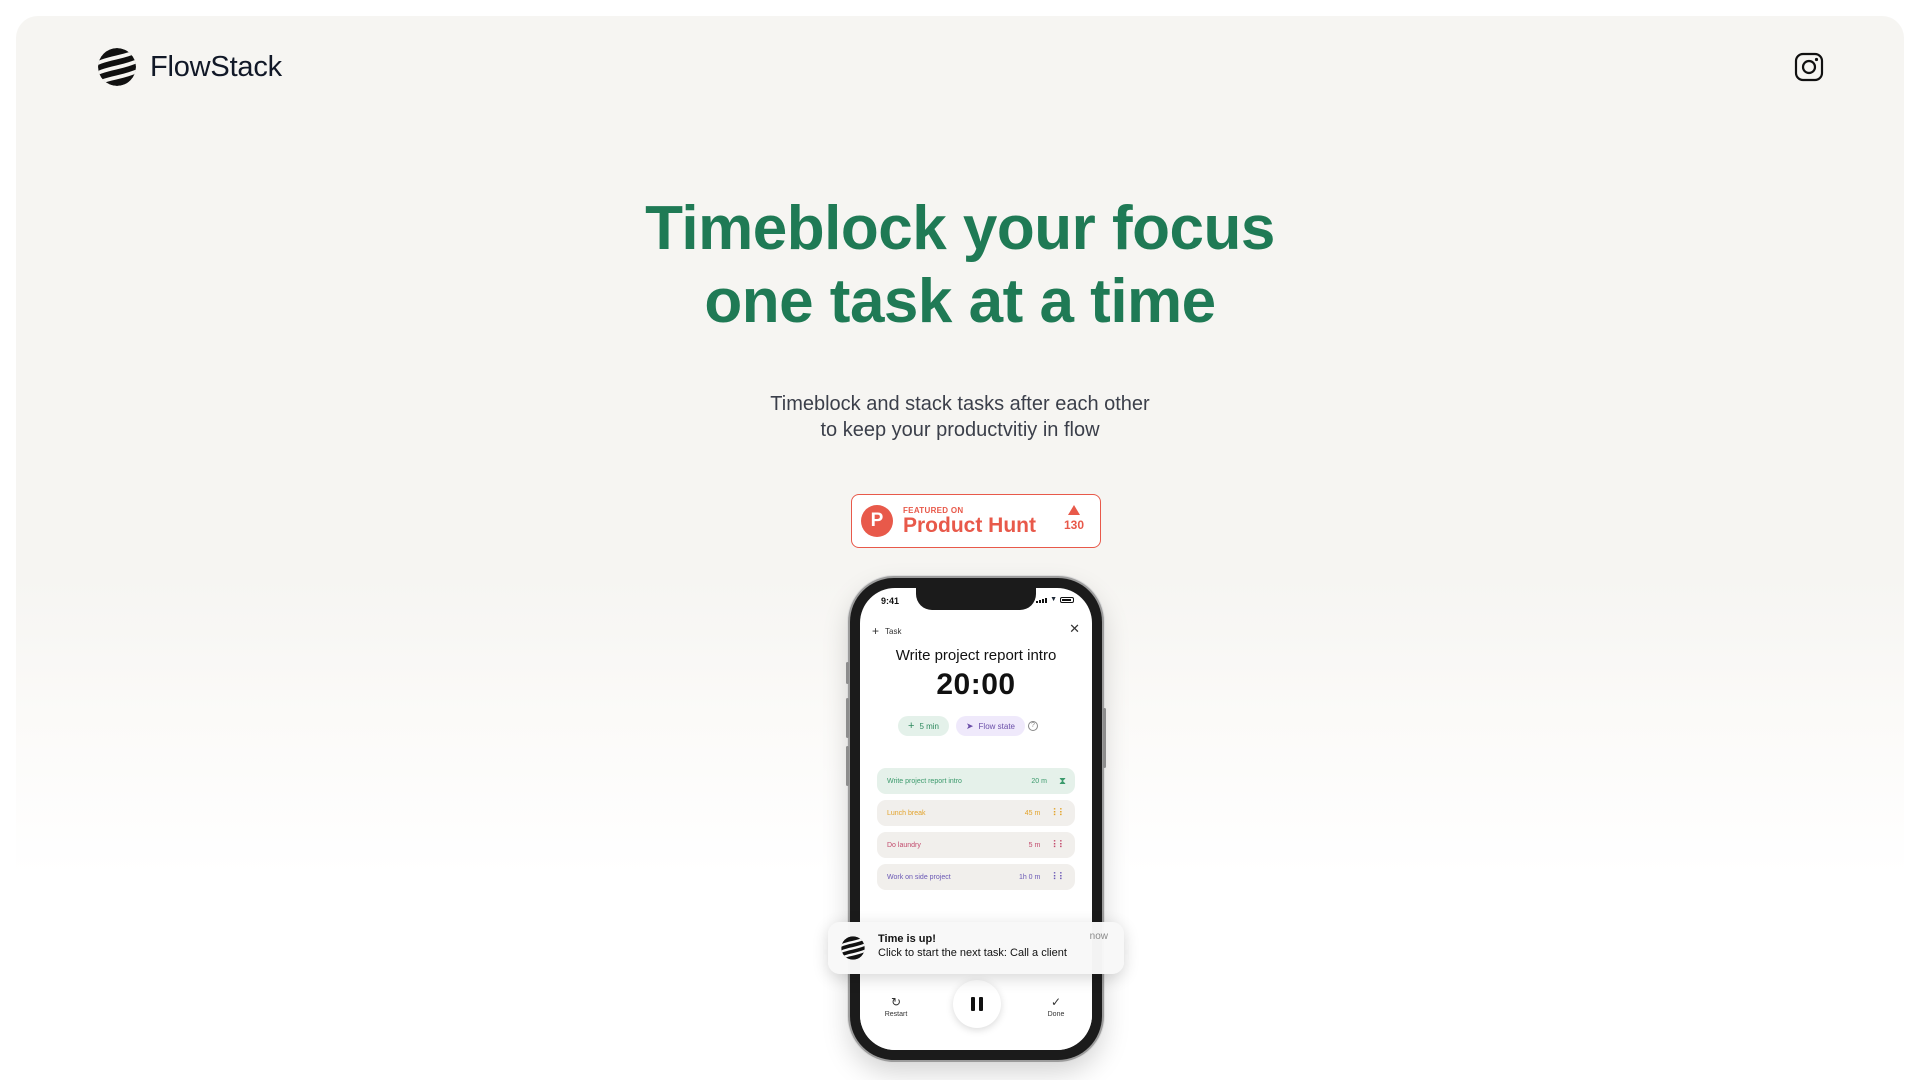 The height and width of the screenshot is (1080, 1920). I want to click on timer-controls: ↻ Restart ✓ Done, so click(976, 1006).